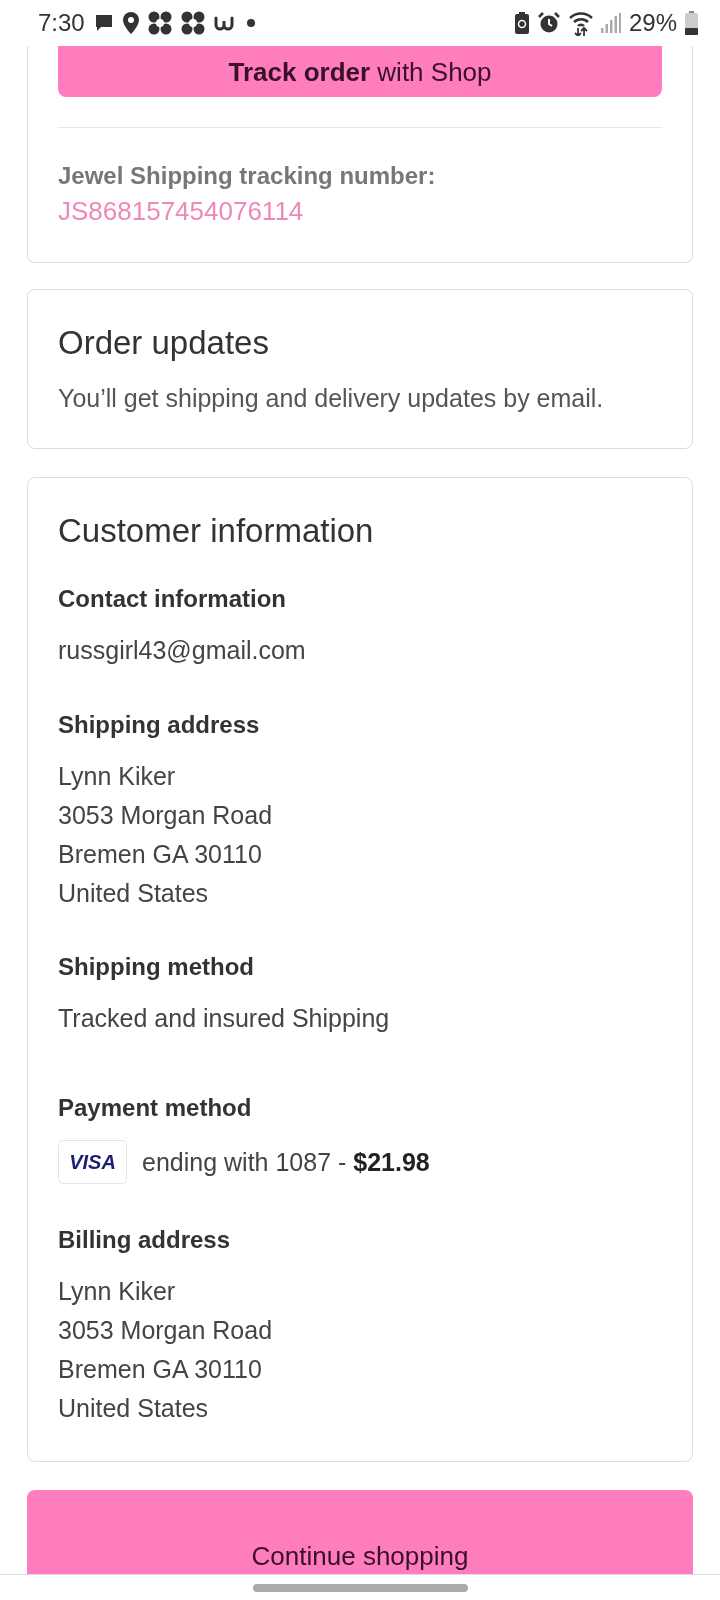  What do you see at coordinates (92, 1162) in the screenshot?
I see `visa-card-logo: VISA` at bounding box center [92, 1162].